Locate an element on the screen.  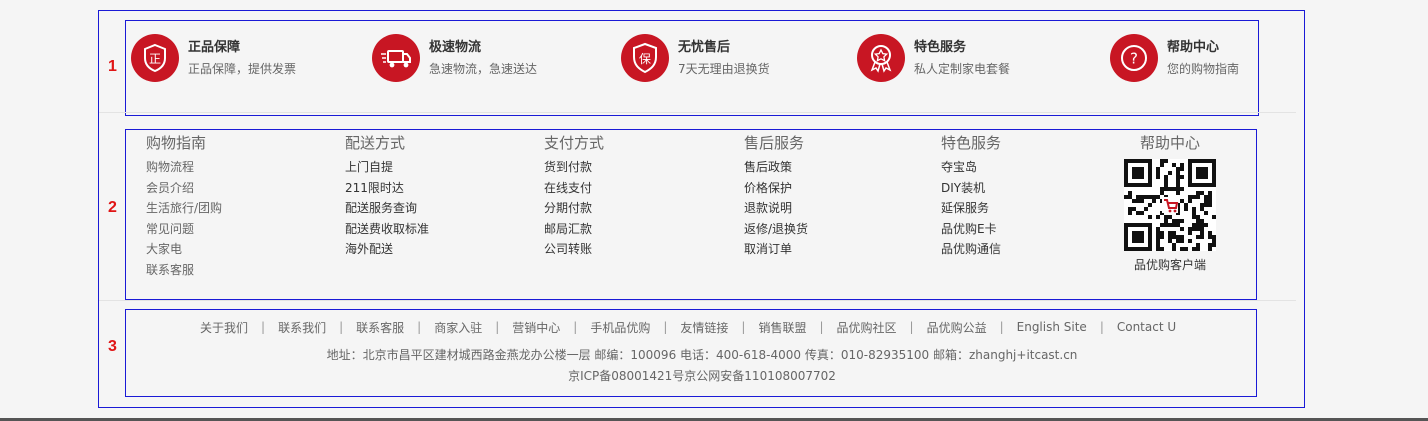
footer-link: 夺宝岛 is located at coordinates (971, 167).